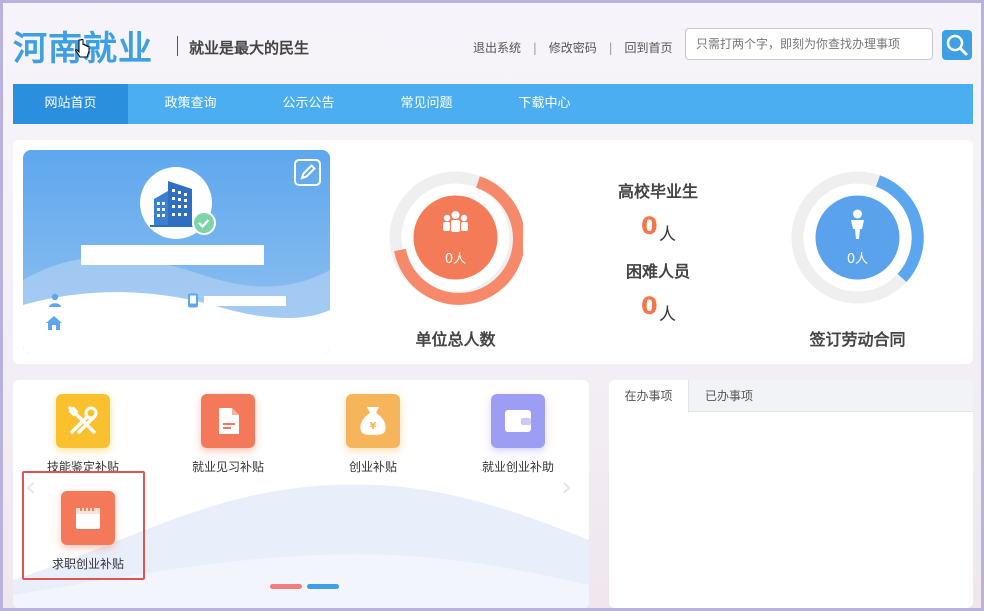  Describe the element at coordinates (83, 324) in the screenshot. I see `address-redacted` at that location.